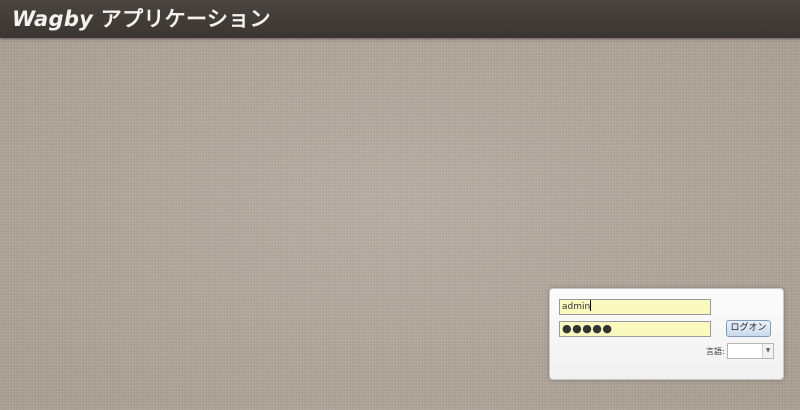 The width and height of the screenshot is (800, 410). I want to click on text-caret, so click(591, 305).